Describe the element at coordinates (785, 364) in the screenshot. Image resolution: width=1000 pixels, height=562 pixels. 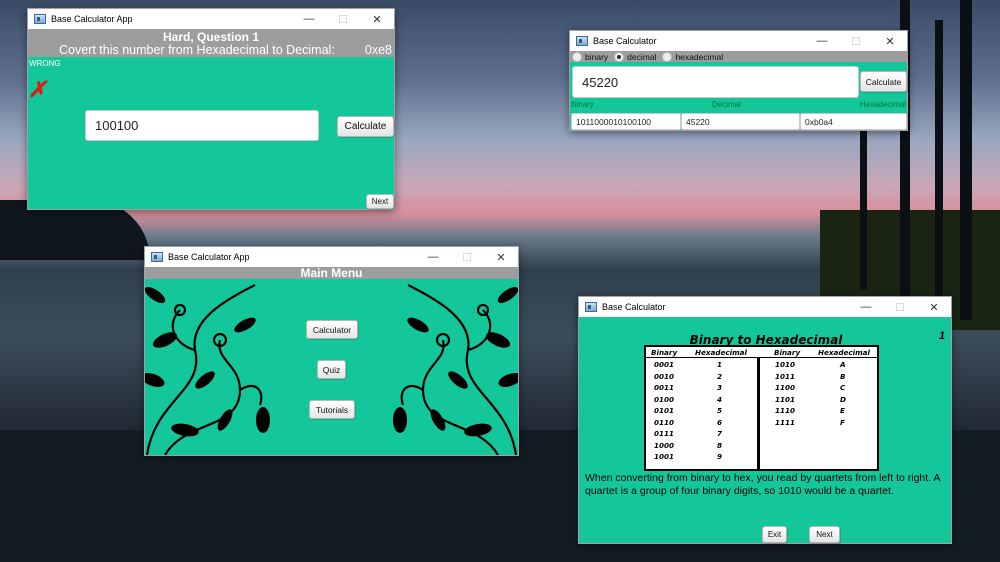
I see `table-cell-binary: 1010` at that location.